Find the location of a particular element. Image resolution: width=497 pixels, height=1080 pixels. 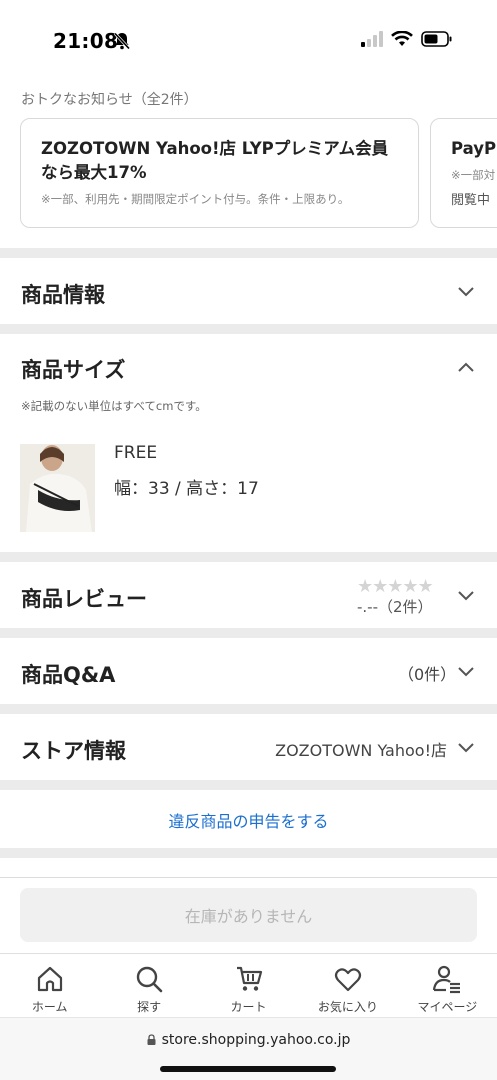

signal-icon is located at coordinates (372, 39).